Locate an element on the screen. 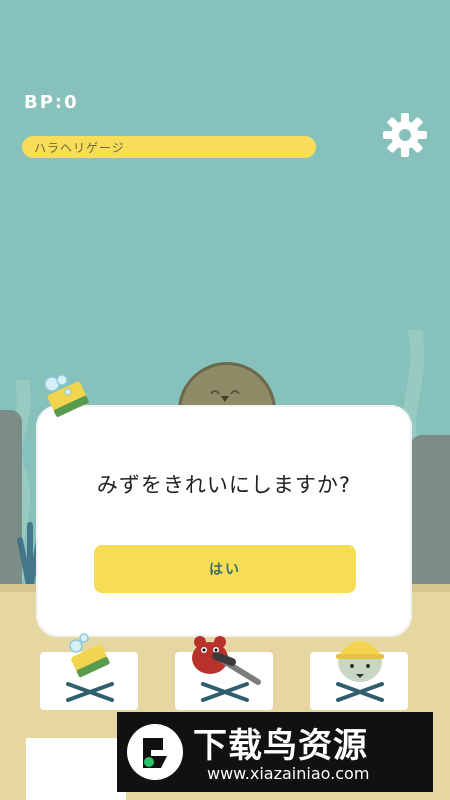  hunger-gauge: ハラヘリゲージ is located at coordinates (169, 147).